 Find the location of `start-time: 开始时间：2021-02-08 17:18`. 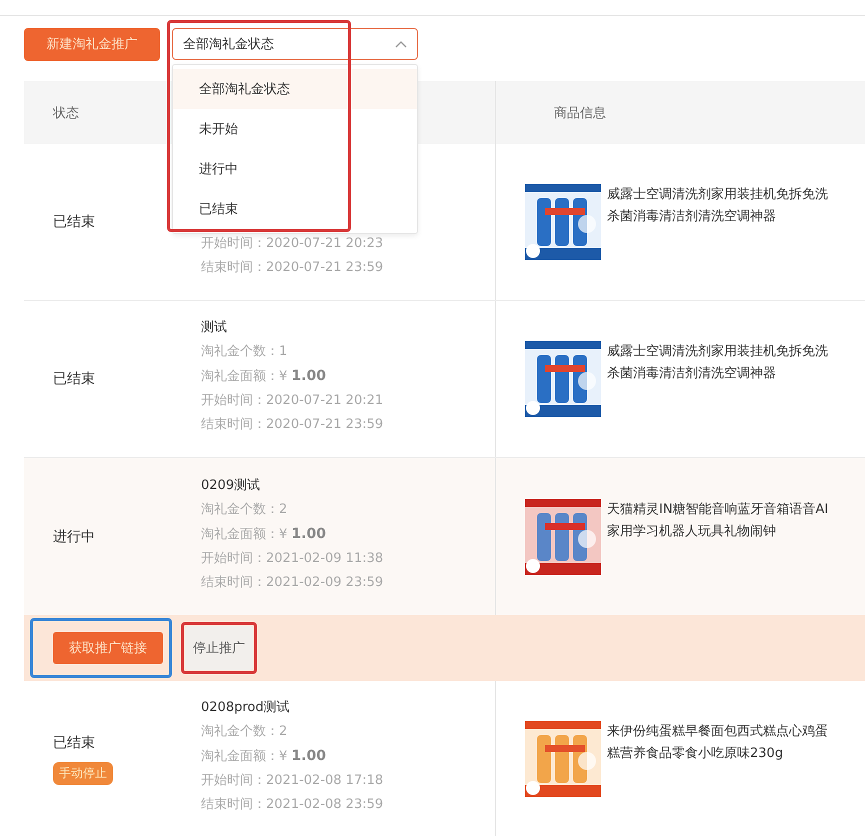

start-time: 开始时间：2021-02-08 17:18 is located at coordinates (292, 781).